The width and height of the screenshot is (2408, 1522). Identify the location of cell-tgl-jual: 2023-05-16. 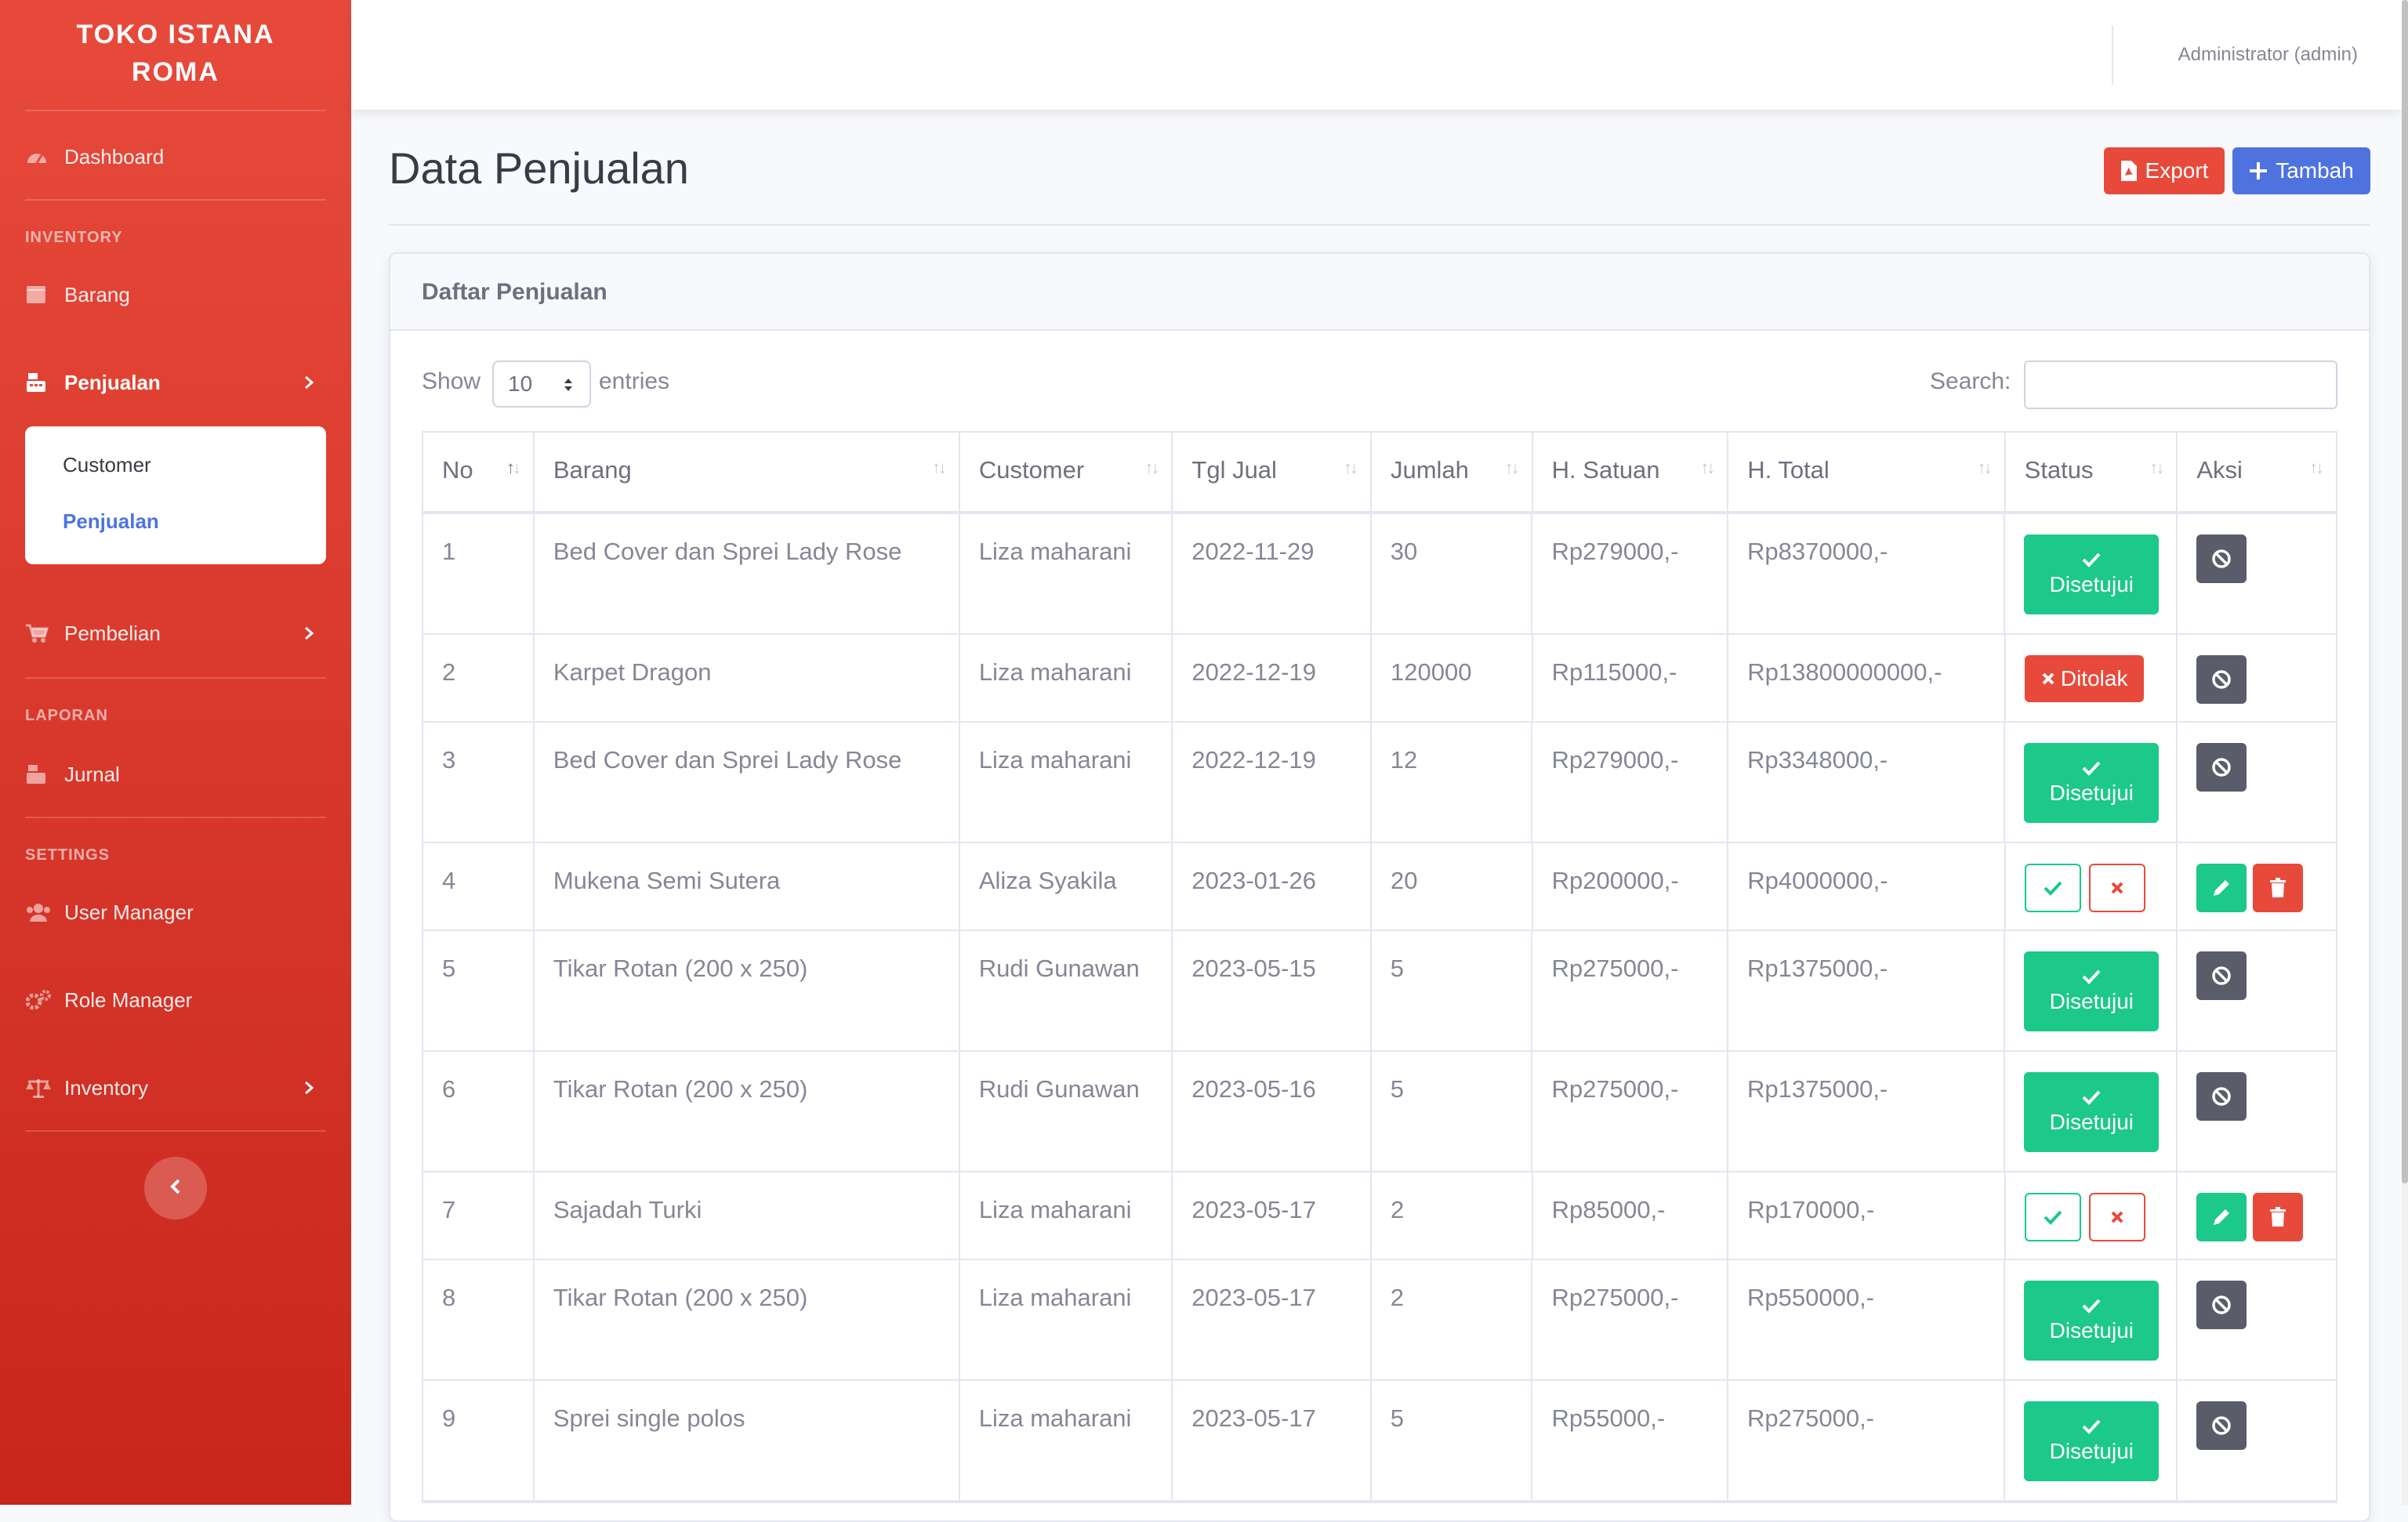
(1272, 1111).